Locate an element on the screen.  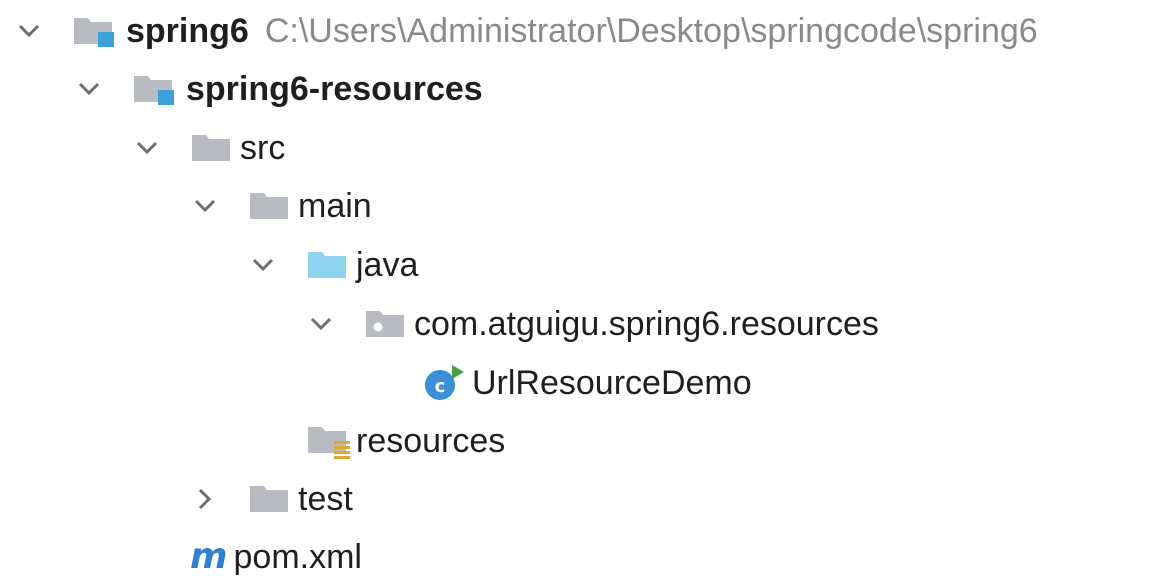
maven-icon: m is located at coordinates (208, 556).